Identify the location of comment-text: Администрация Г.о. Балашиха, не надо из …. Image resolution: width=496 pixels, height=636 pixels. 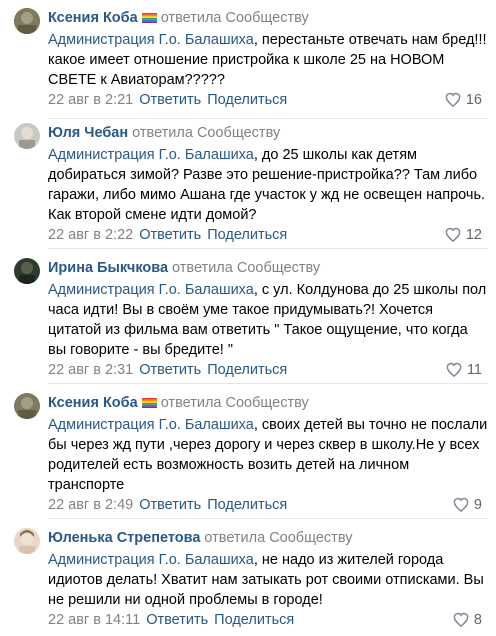
(268, 580).